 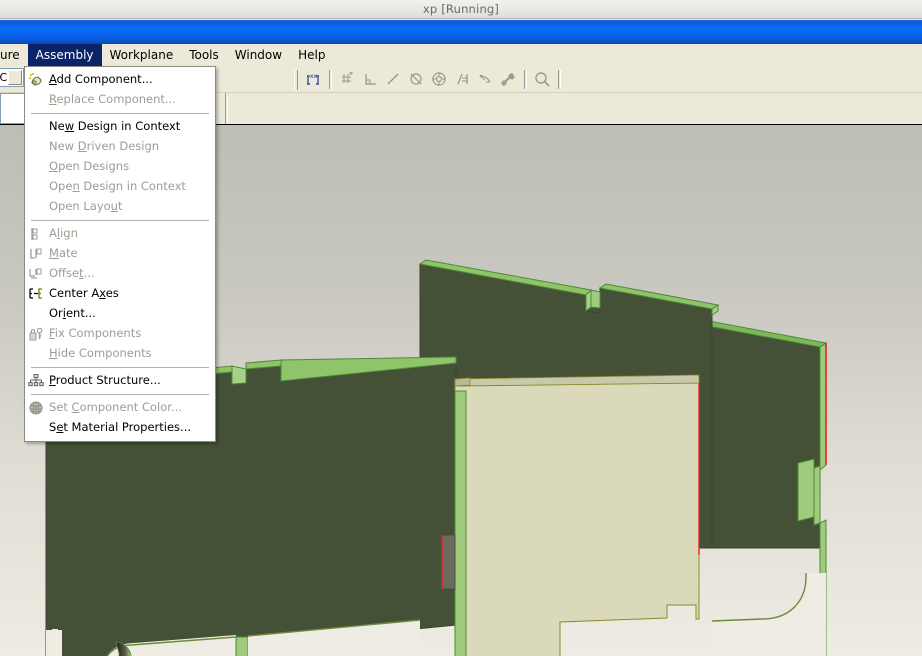 I want to click on view-mode-combobox: ove C, so click(x=12, y=77).